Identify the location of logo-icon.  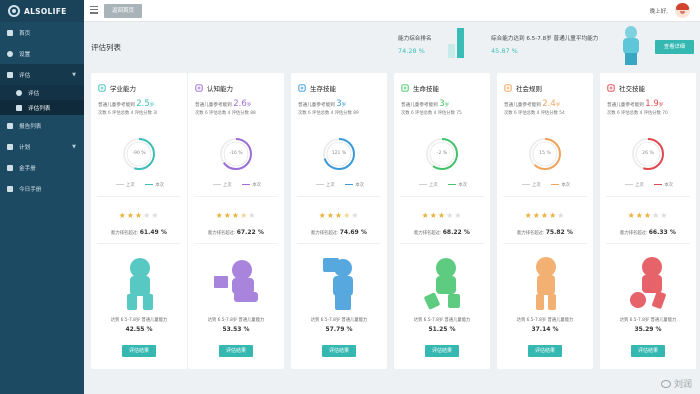
(14, 11).